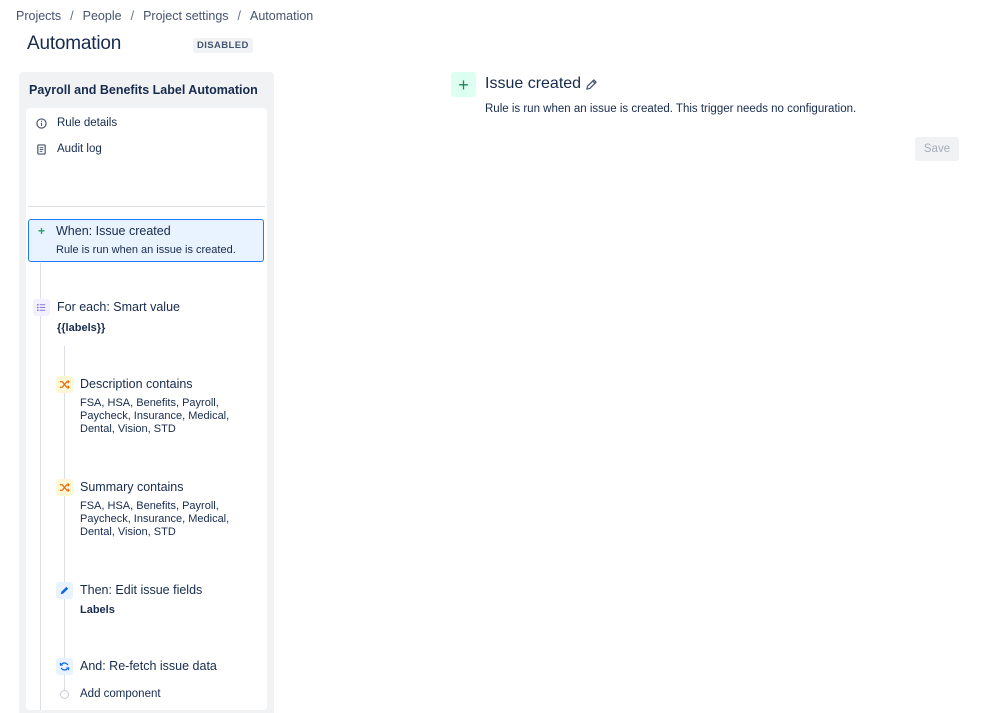  Describe the element at coordinates (113, 231) in the screenshot. I see `trigger-title: When: Issue created` at that location.